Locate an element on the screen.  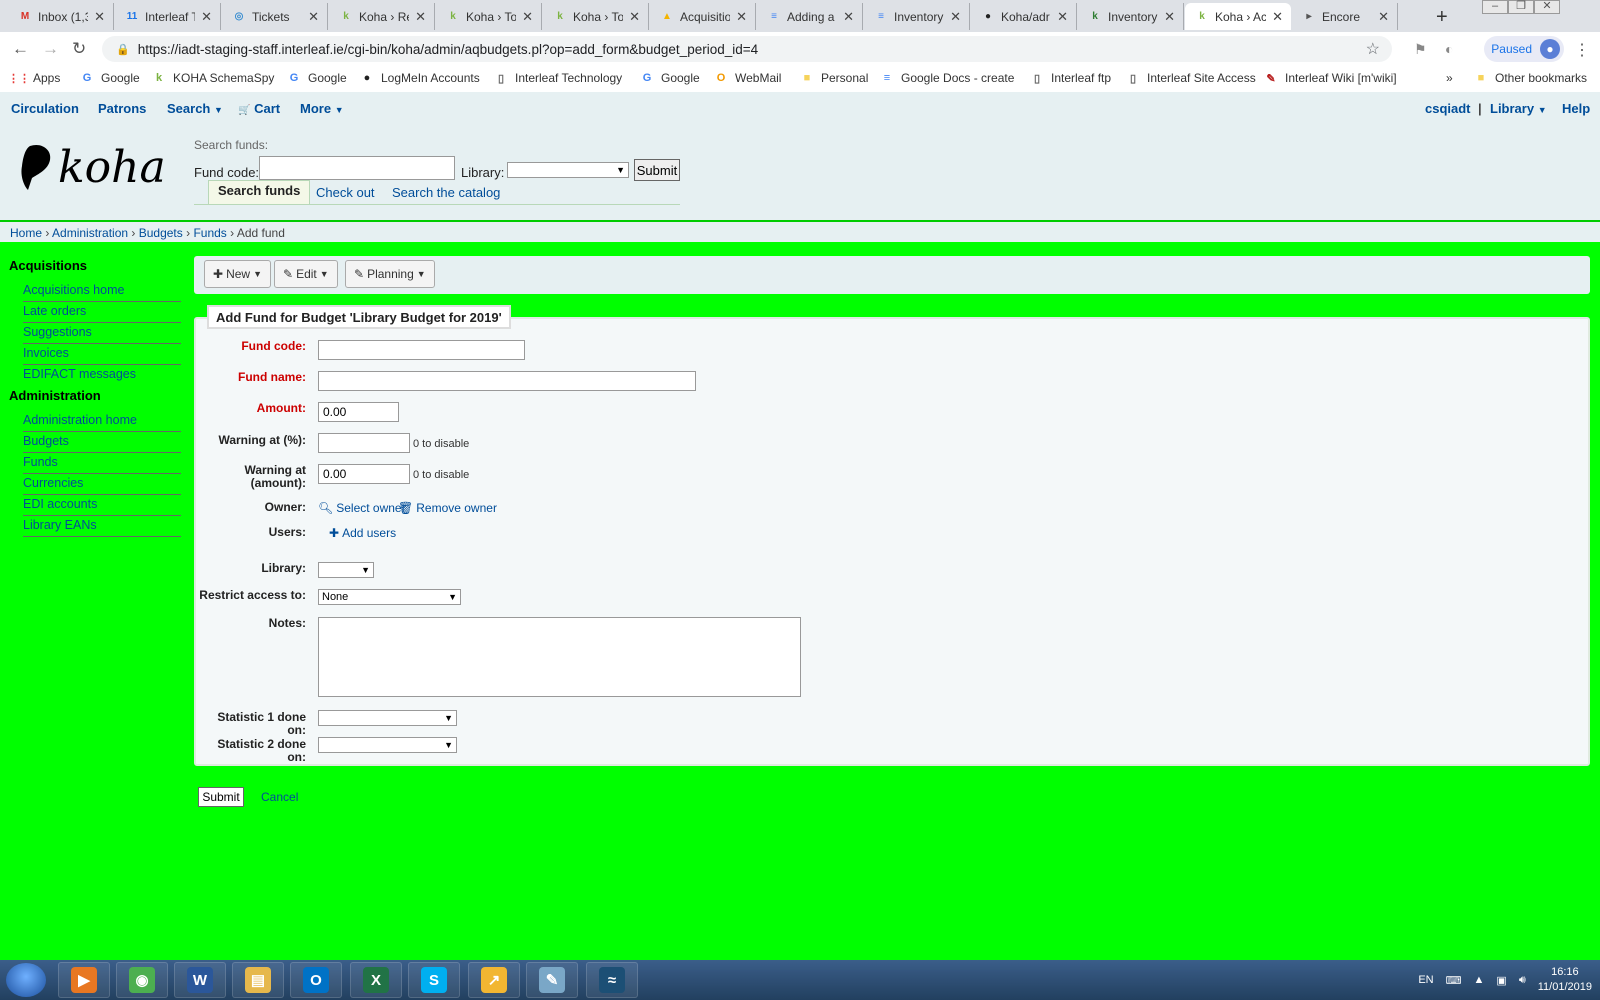
sidebar-item-administration-home: Administration home is located at coordinates (102, 422).